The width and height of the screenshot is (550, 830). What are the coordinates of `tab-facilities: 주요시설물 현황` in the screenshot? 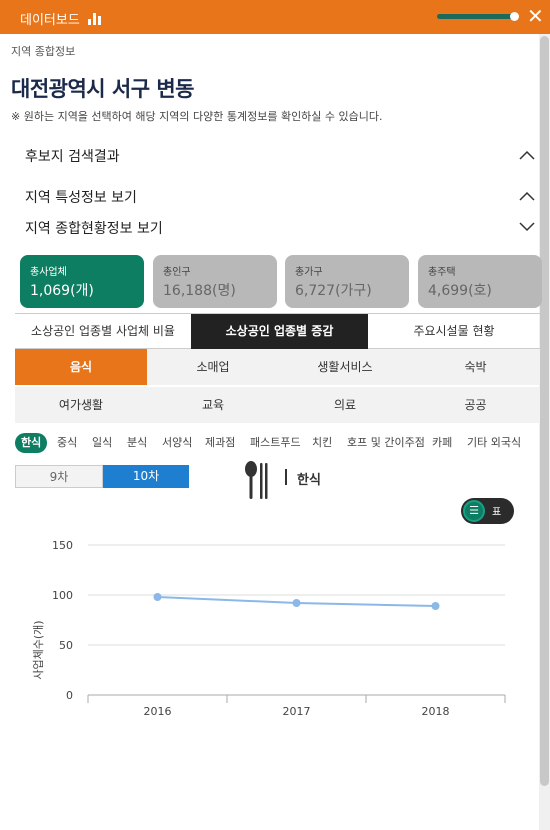 It's located at (454, 331).